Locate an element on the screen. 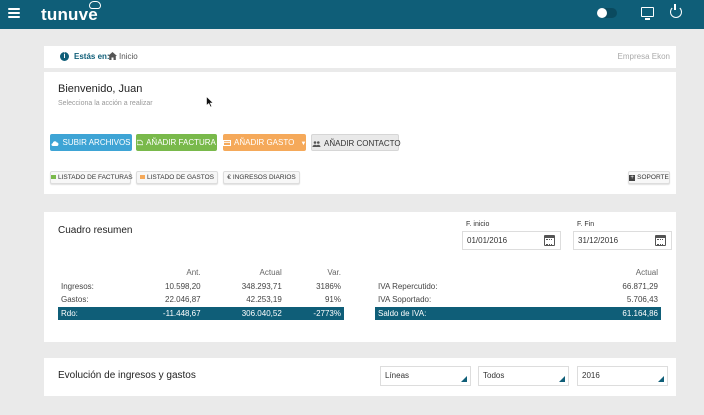  expense-list-icon is located at coordinates (143, 177).